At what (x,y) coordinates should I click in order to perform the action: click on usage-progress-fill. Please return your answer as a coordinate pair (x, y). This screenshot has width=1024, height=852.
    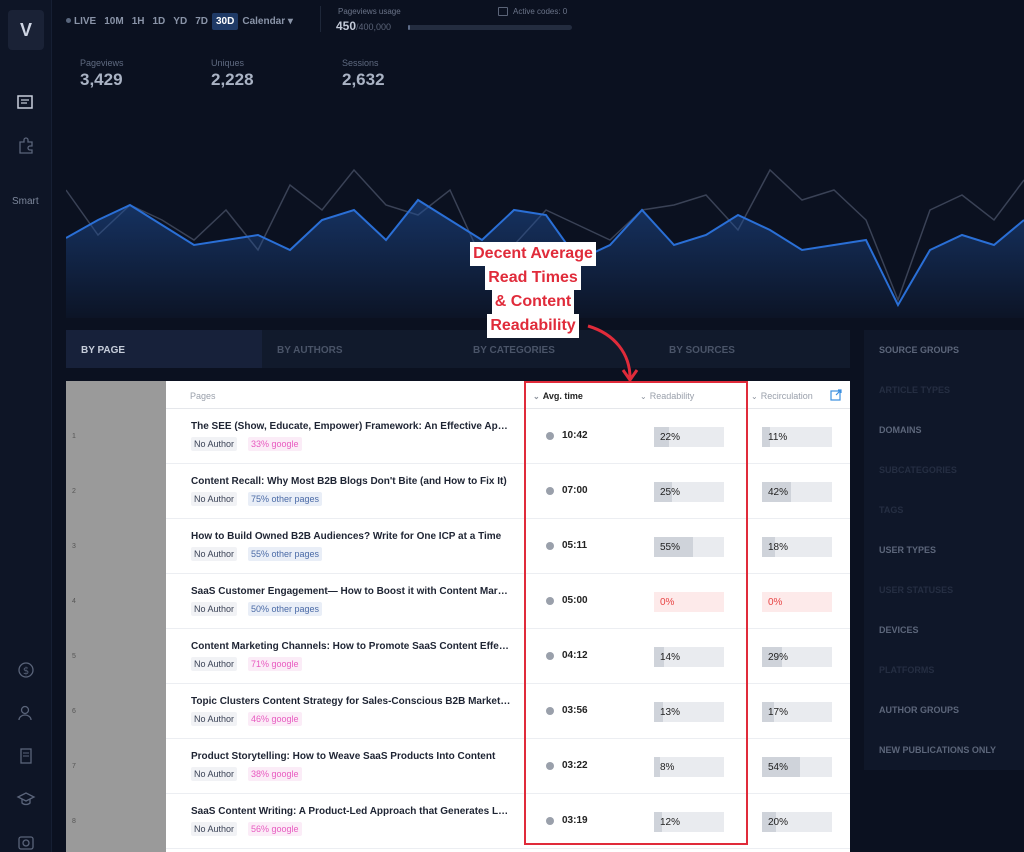
    Looking at the image, I should click on (409, 27).